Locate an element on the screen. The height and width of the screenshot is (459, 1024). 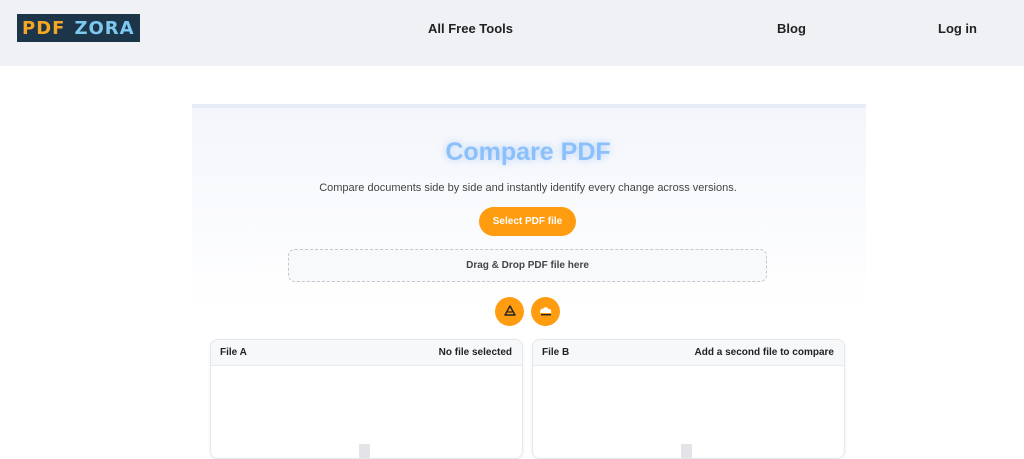
google-drive-button is located at coordinates (509, 311).